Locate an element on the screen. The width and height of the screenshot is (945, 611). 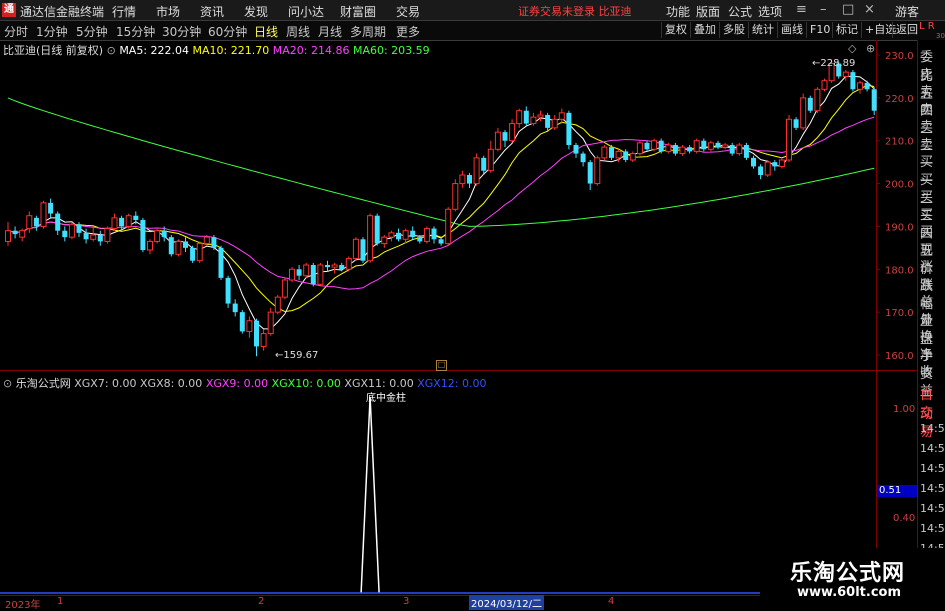
adjust-button: 复权 is located at coordinates (675, 30).